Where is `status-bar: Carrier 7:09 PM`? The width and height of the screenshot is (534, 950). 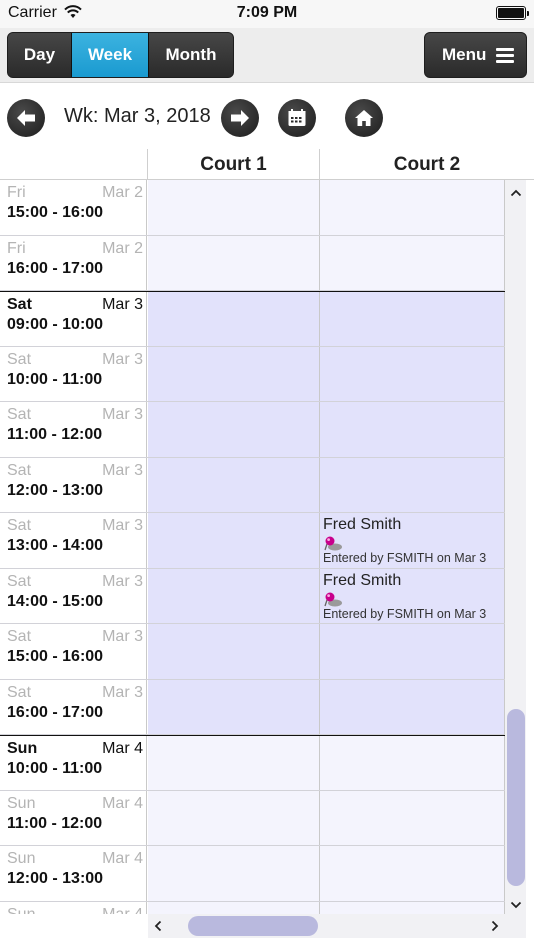 status-bar: Carrier 7:09 PM is located at coordinates (267, 14).